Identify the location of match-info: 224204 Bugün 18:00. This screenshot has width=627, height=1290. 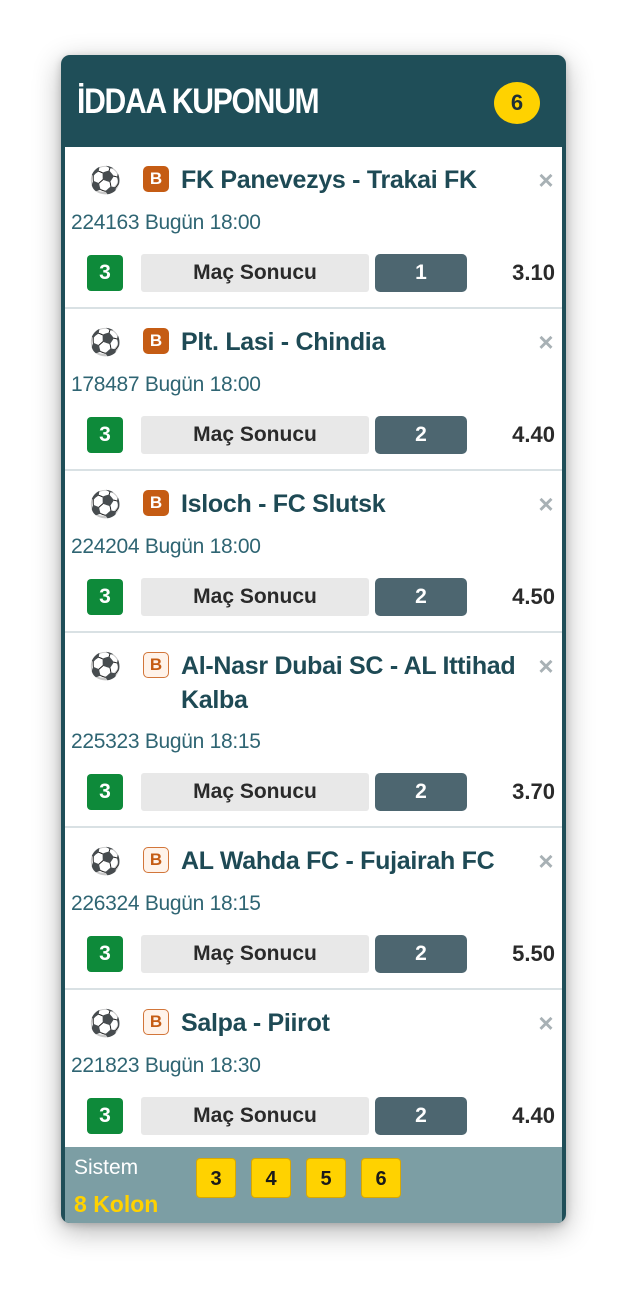
(166, 547).